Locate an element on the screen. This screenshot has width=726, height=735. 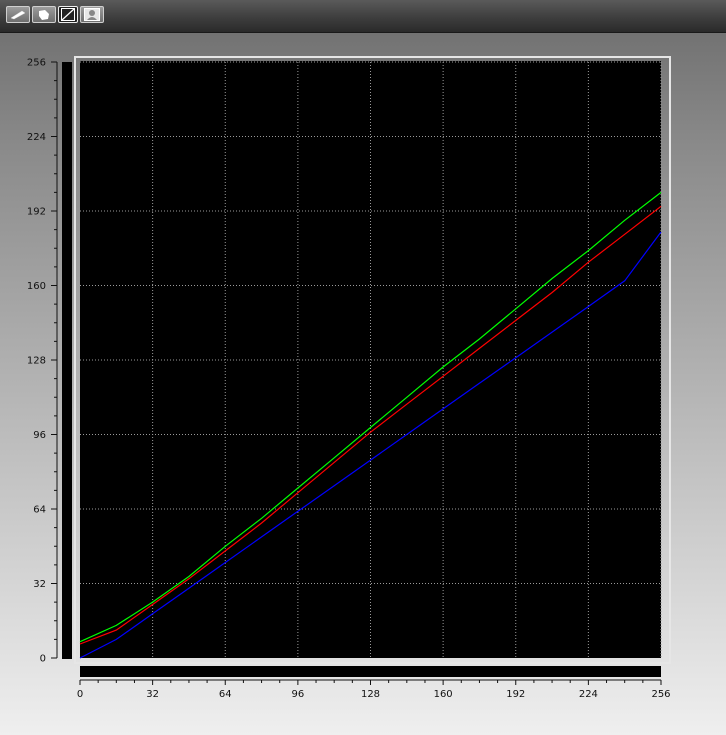
y-tick-label: 32 is located at coordinates (39, 584).